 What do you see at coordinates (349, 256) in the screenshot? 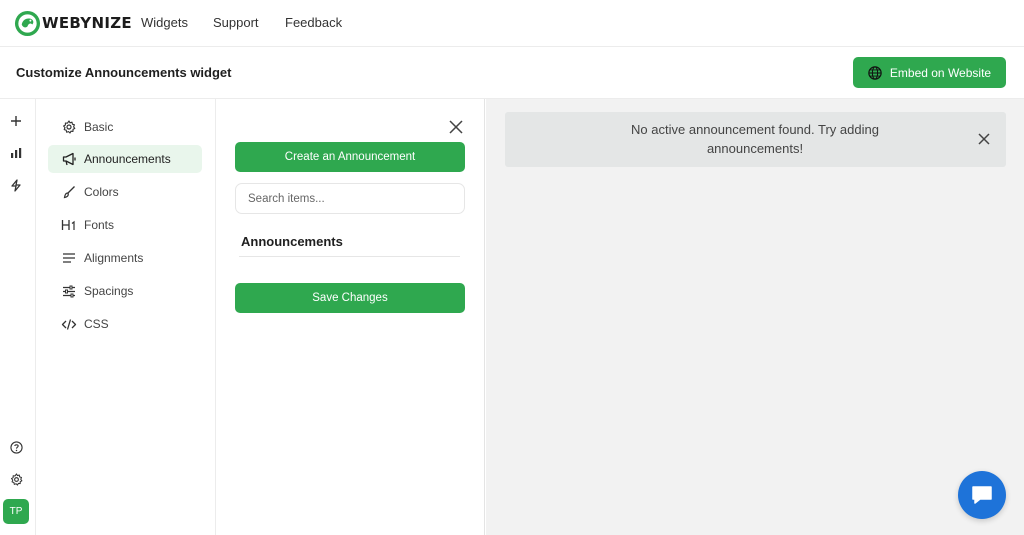
I see `divider` at bounding box center [349, 256].